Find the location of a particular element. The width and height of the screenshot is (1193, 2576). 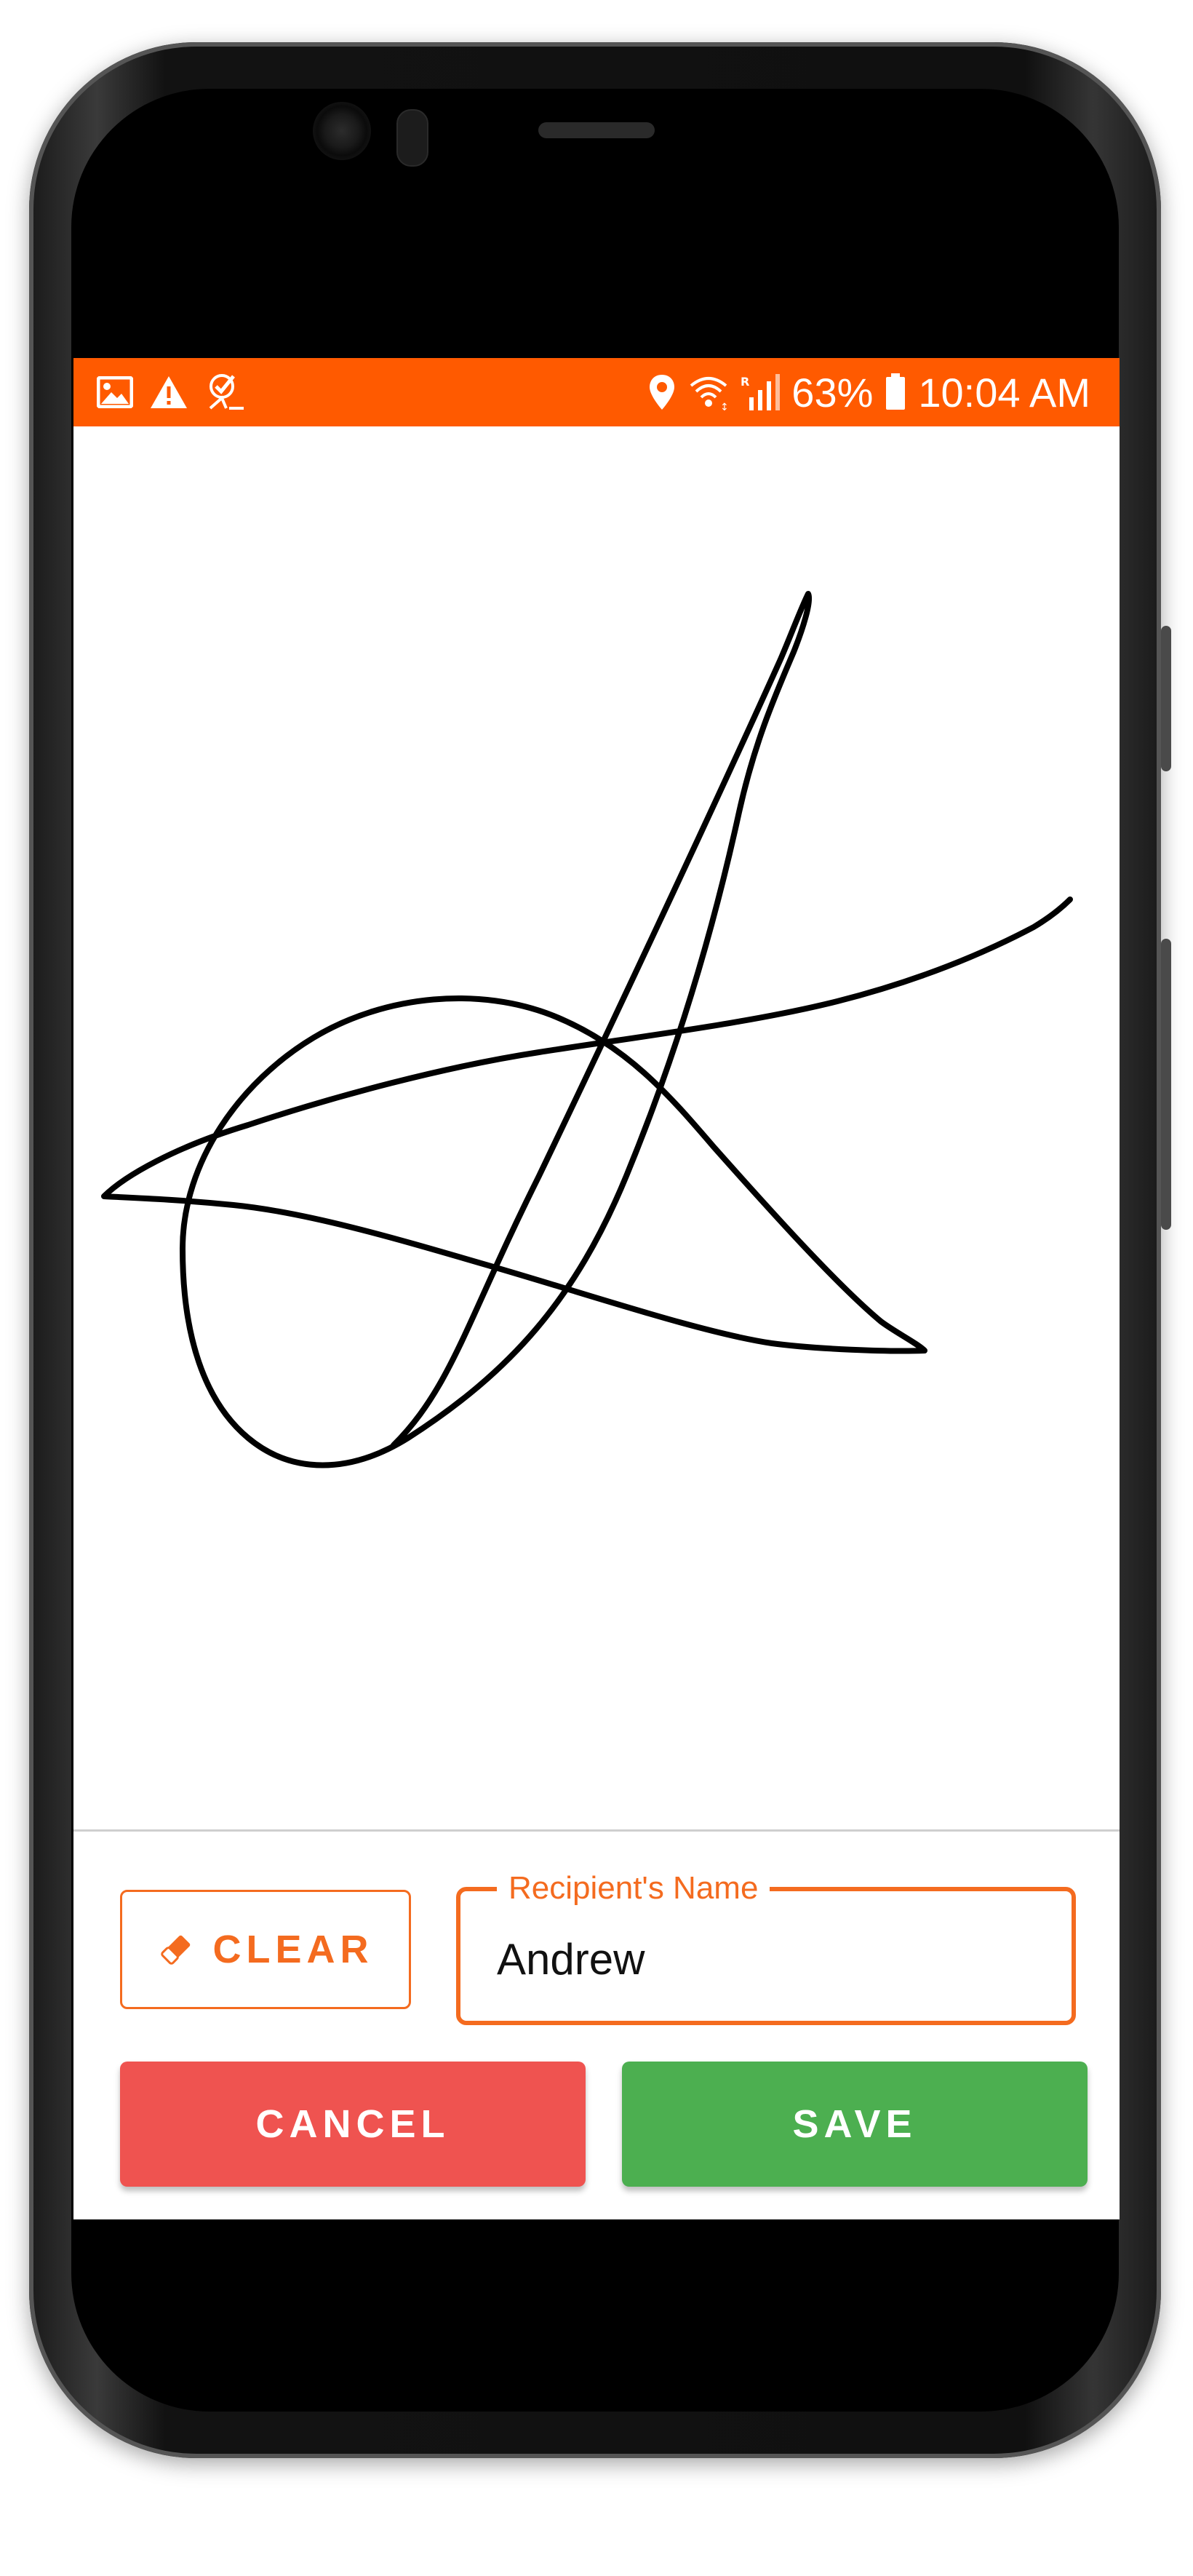

cancel-button: CANCEL is located at coordinates (353, 2124).